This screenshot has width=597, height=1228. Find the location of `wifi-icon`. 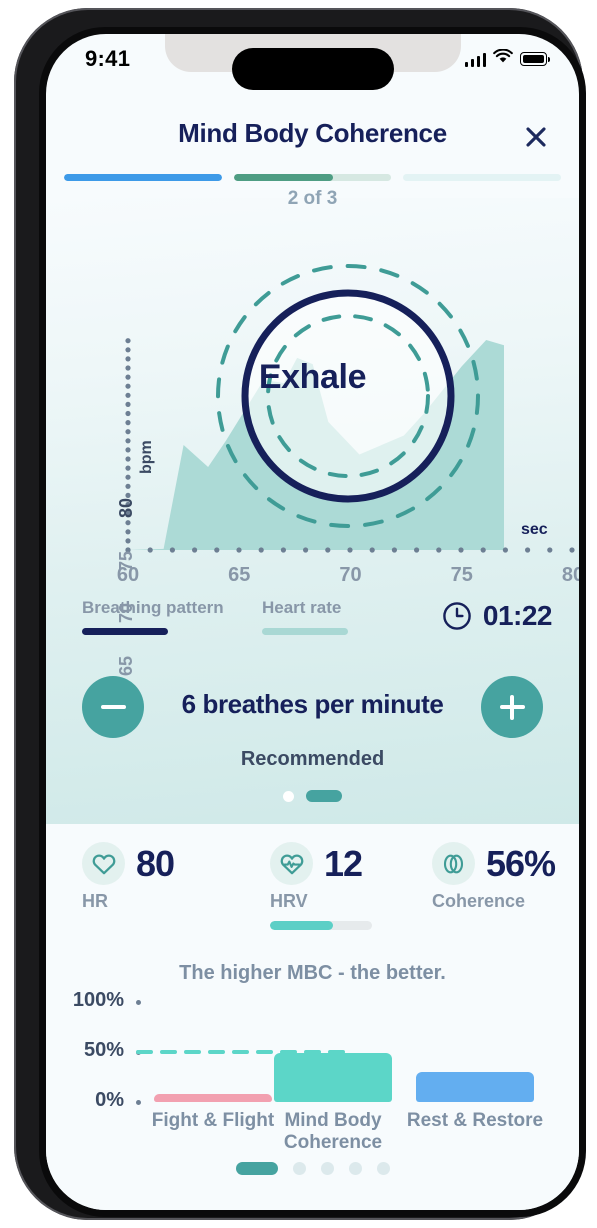

wifi-icon is located at coordinates (503, 58).